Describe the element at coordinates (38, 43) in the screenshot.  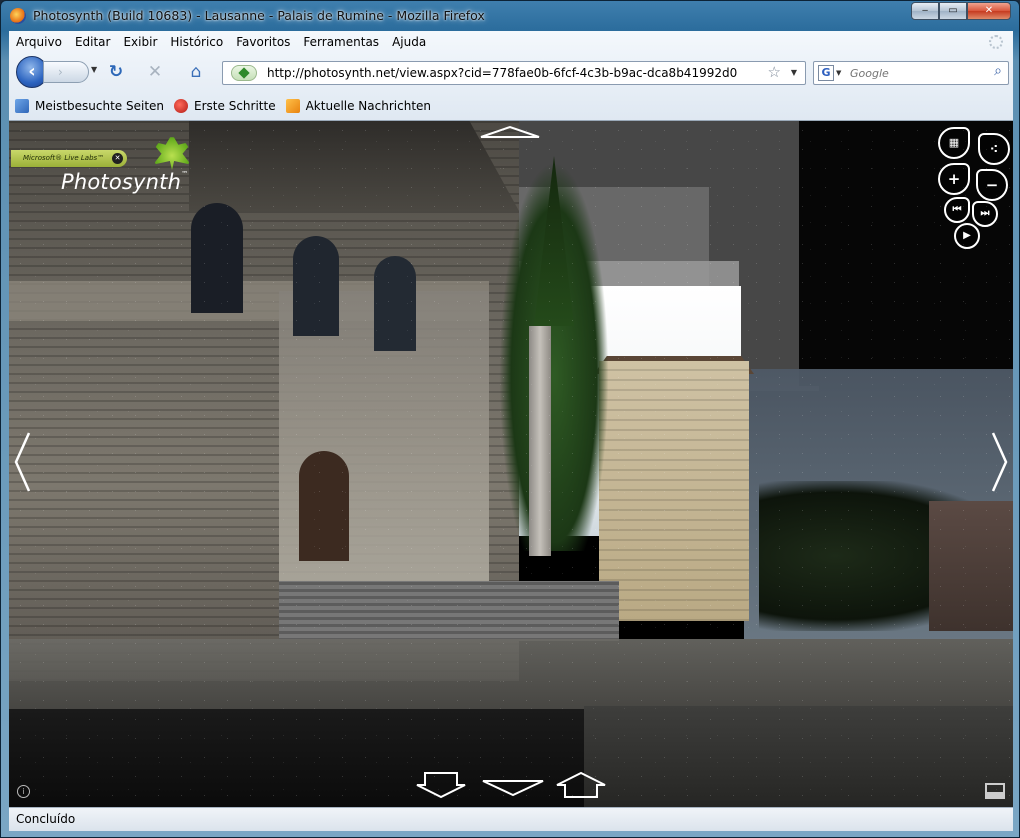
I see `menu-arquivo: Arquivo` at that location.